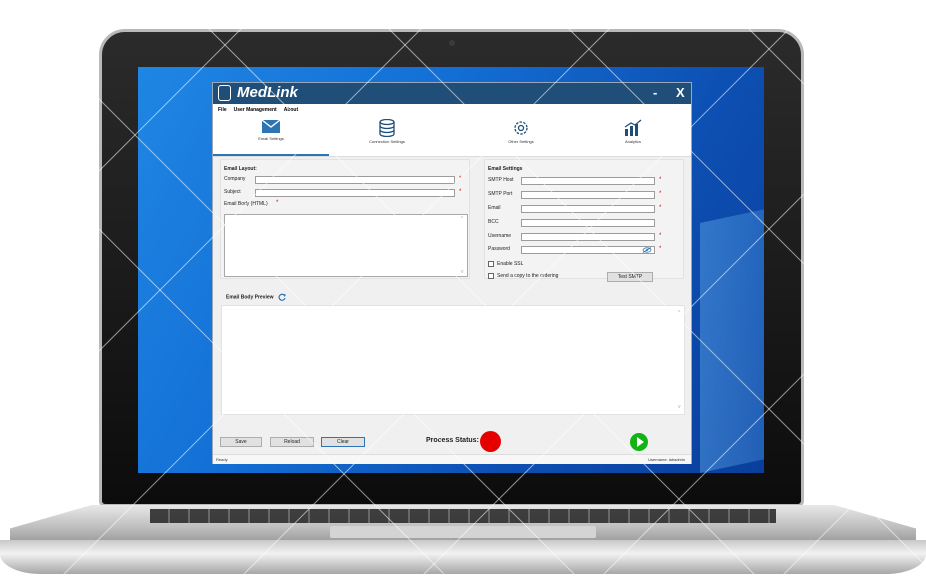  I want to click on tab-label: Email Settings, so click(271, 138).